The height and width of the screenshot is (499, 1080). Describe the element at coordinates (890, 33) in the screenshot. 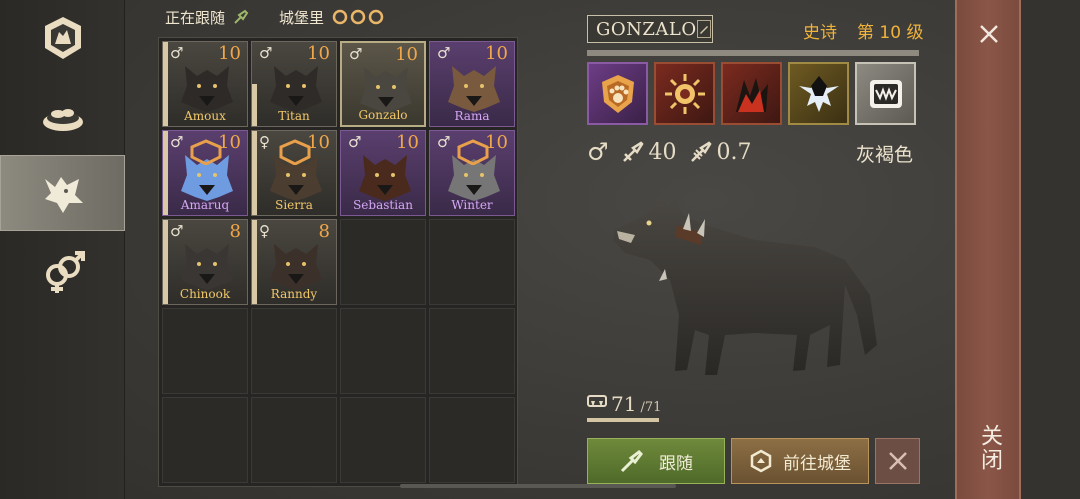

I see `level-label: 第 10 级` at that location.